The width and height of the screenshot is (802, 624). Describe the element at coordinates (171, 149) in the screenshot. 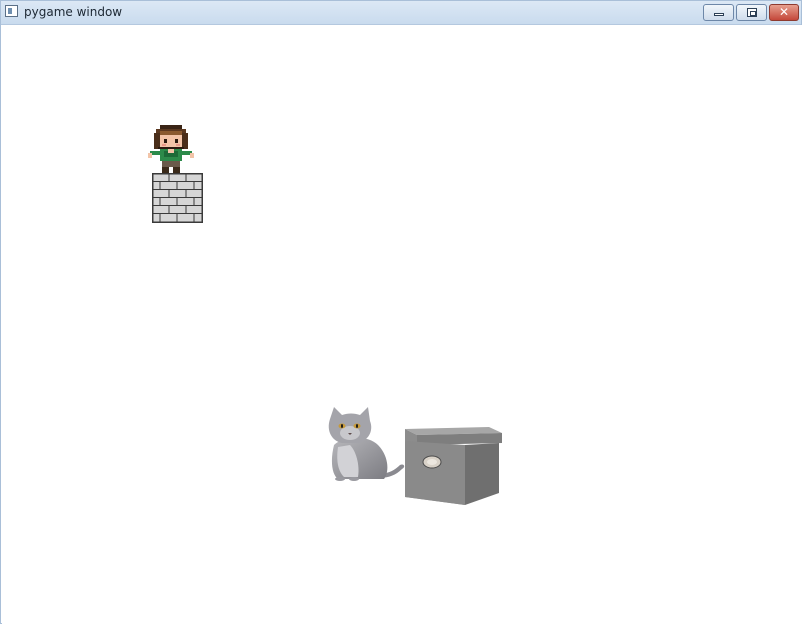

I see `player-sprite` at that location.